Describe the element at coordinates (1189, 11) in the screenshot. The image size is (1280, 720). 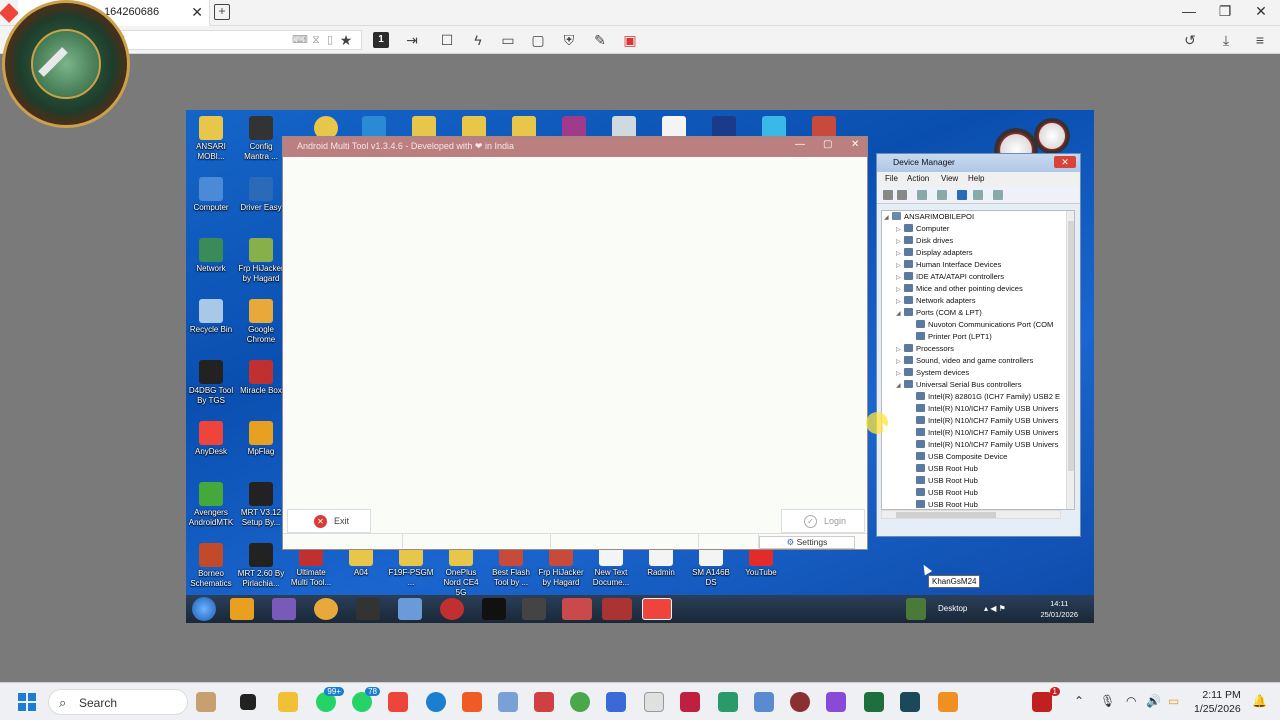
I see `minimize-button: —` at that location.